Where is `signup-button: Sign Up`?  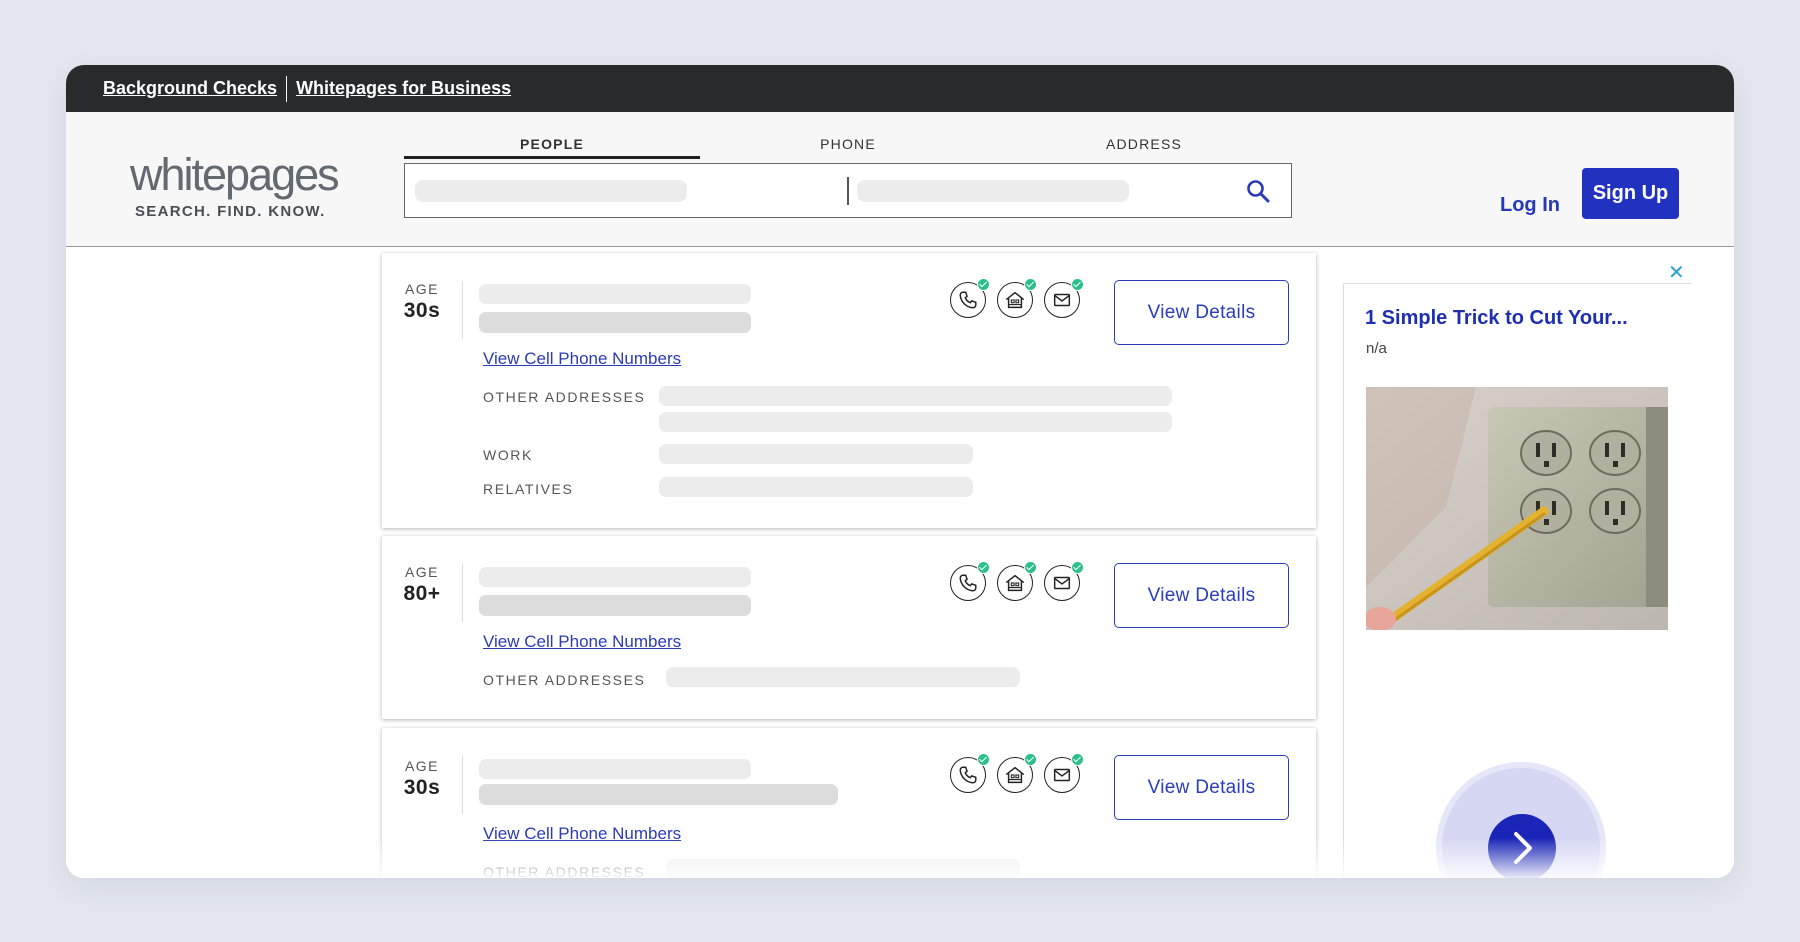 signup-button: Sign Up is located at coordinates (1630, 193).